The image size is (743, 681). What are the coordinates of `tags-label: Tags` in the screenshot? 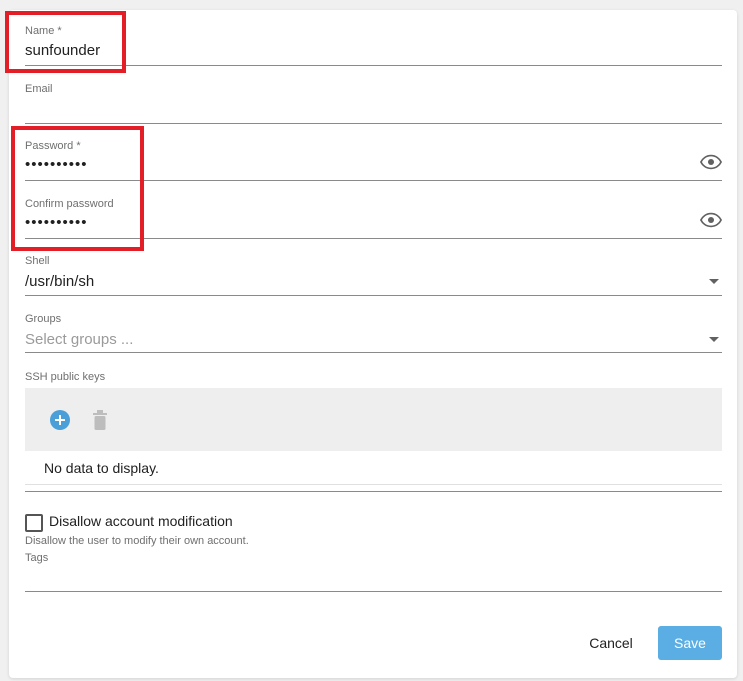 It's located at (37, 558).